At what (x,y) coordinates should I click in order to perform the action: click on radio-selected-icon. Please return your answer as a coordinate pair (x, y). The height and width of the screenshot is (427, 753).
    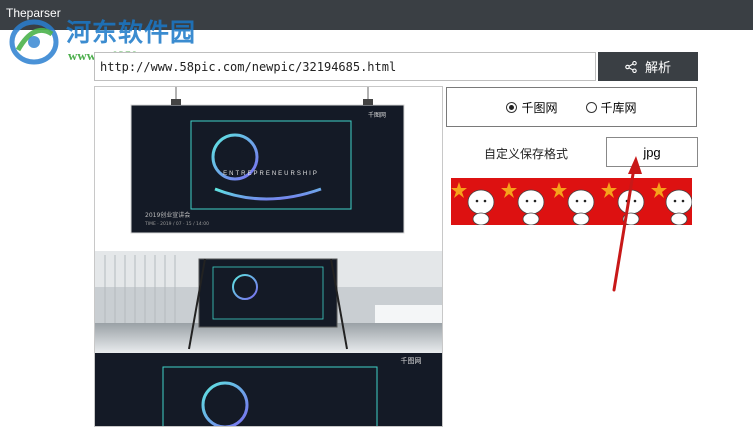
    Looking at the image, I should click on (512, 107).